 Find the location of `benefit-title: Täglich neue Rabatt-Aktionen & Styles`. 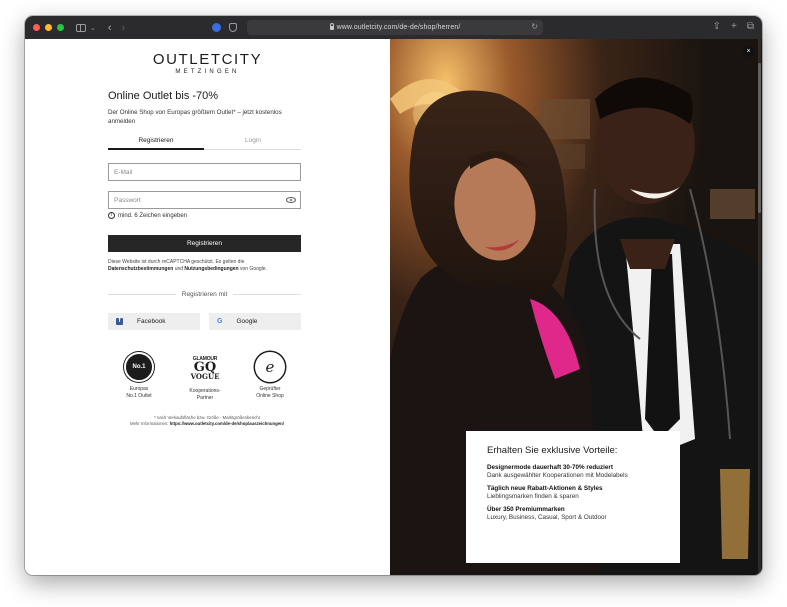

benefit-title: Täglich neue Rabatt-Aktionen & Styles is located at coordinates (545, 488).